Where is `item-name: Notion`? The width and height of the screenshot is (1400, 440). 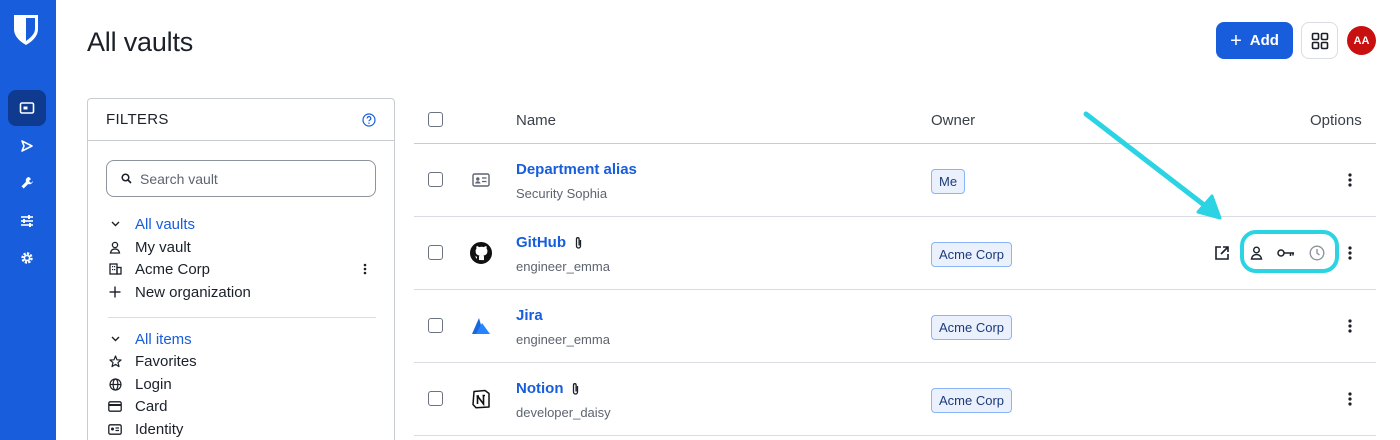 item-name: Notion is located at coordinates (540, 388).